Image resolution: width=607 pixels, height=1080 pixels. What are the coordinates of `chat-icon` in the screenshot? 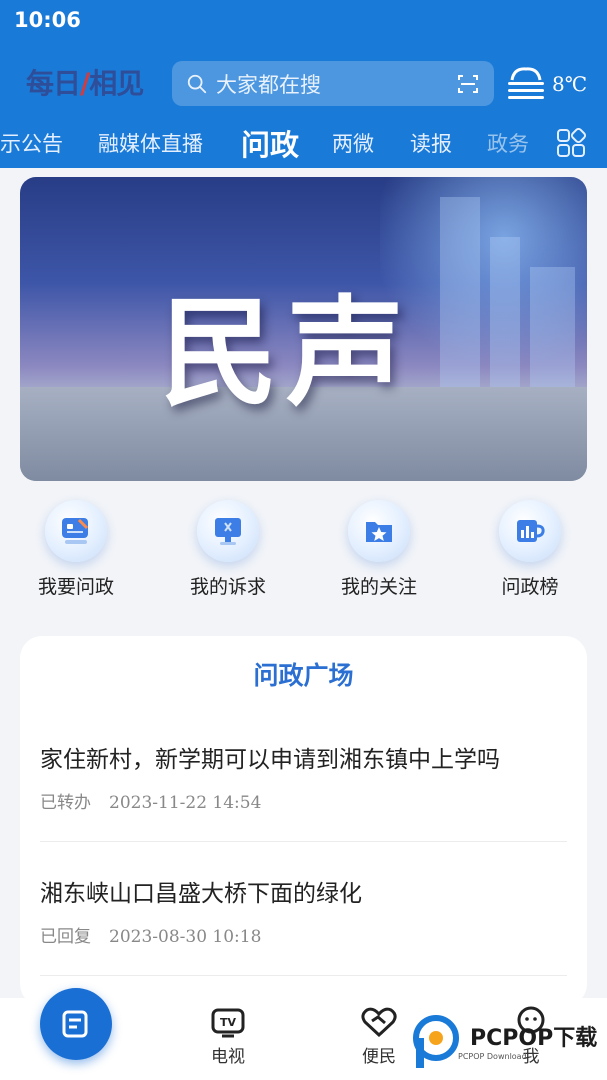 It's located at (76, 531).